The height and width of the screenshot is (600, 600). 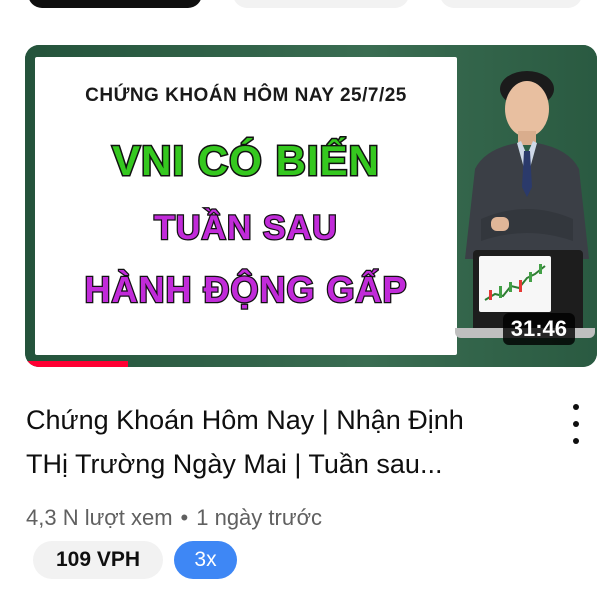 I want to click on vph-badge: 109 VPH, so click(x=98, y=560).